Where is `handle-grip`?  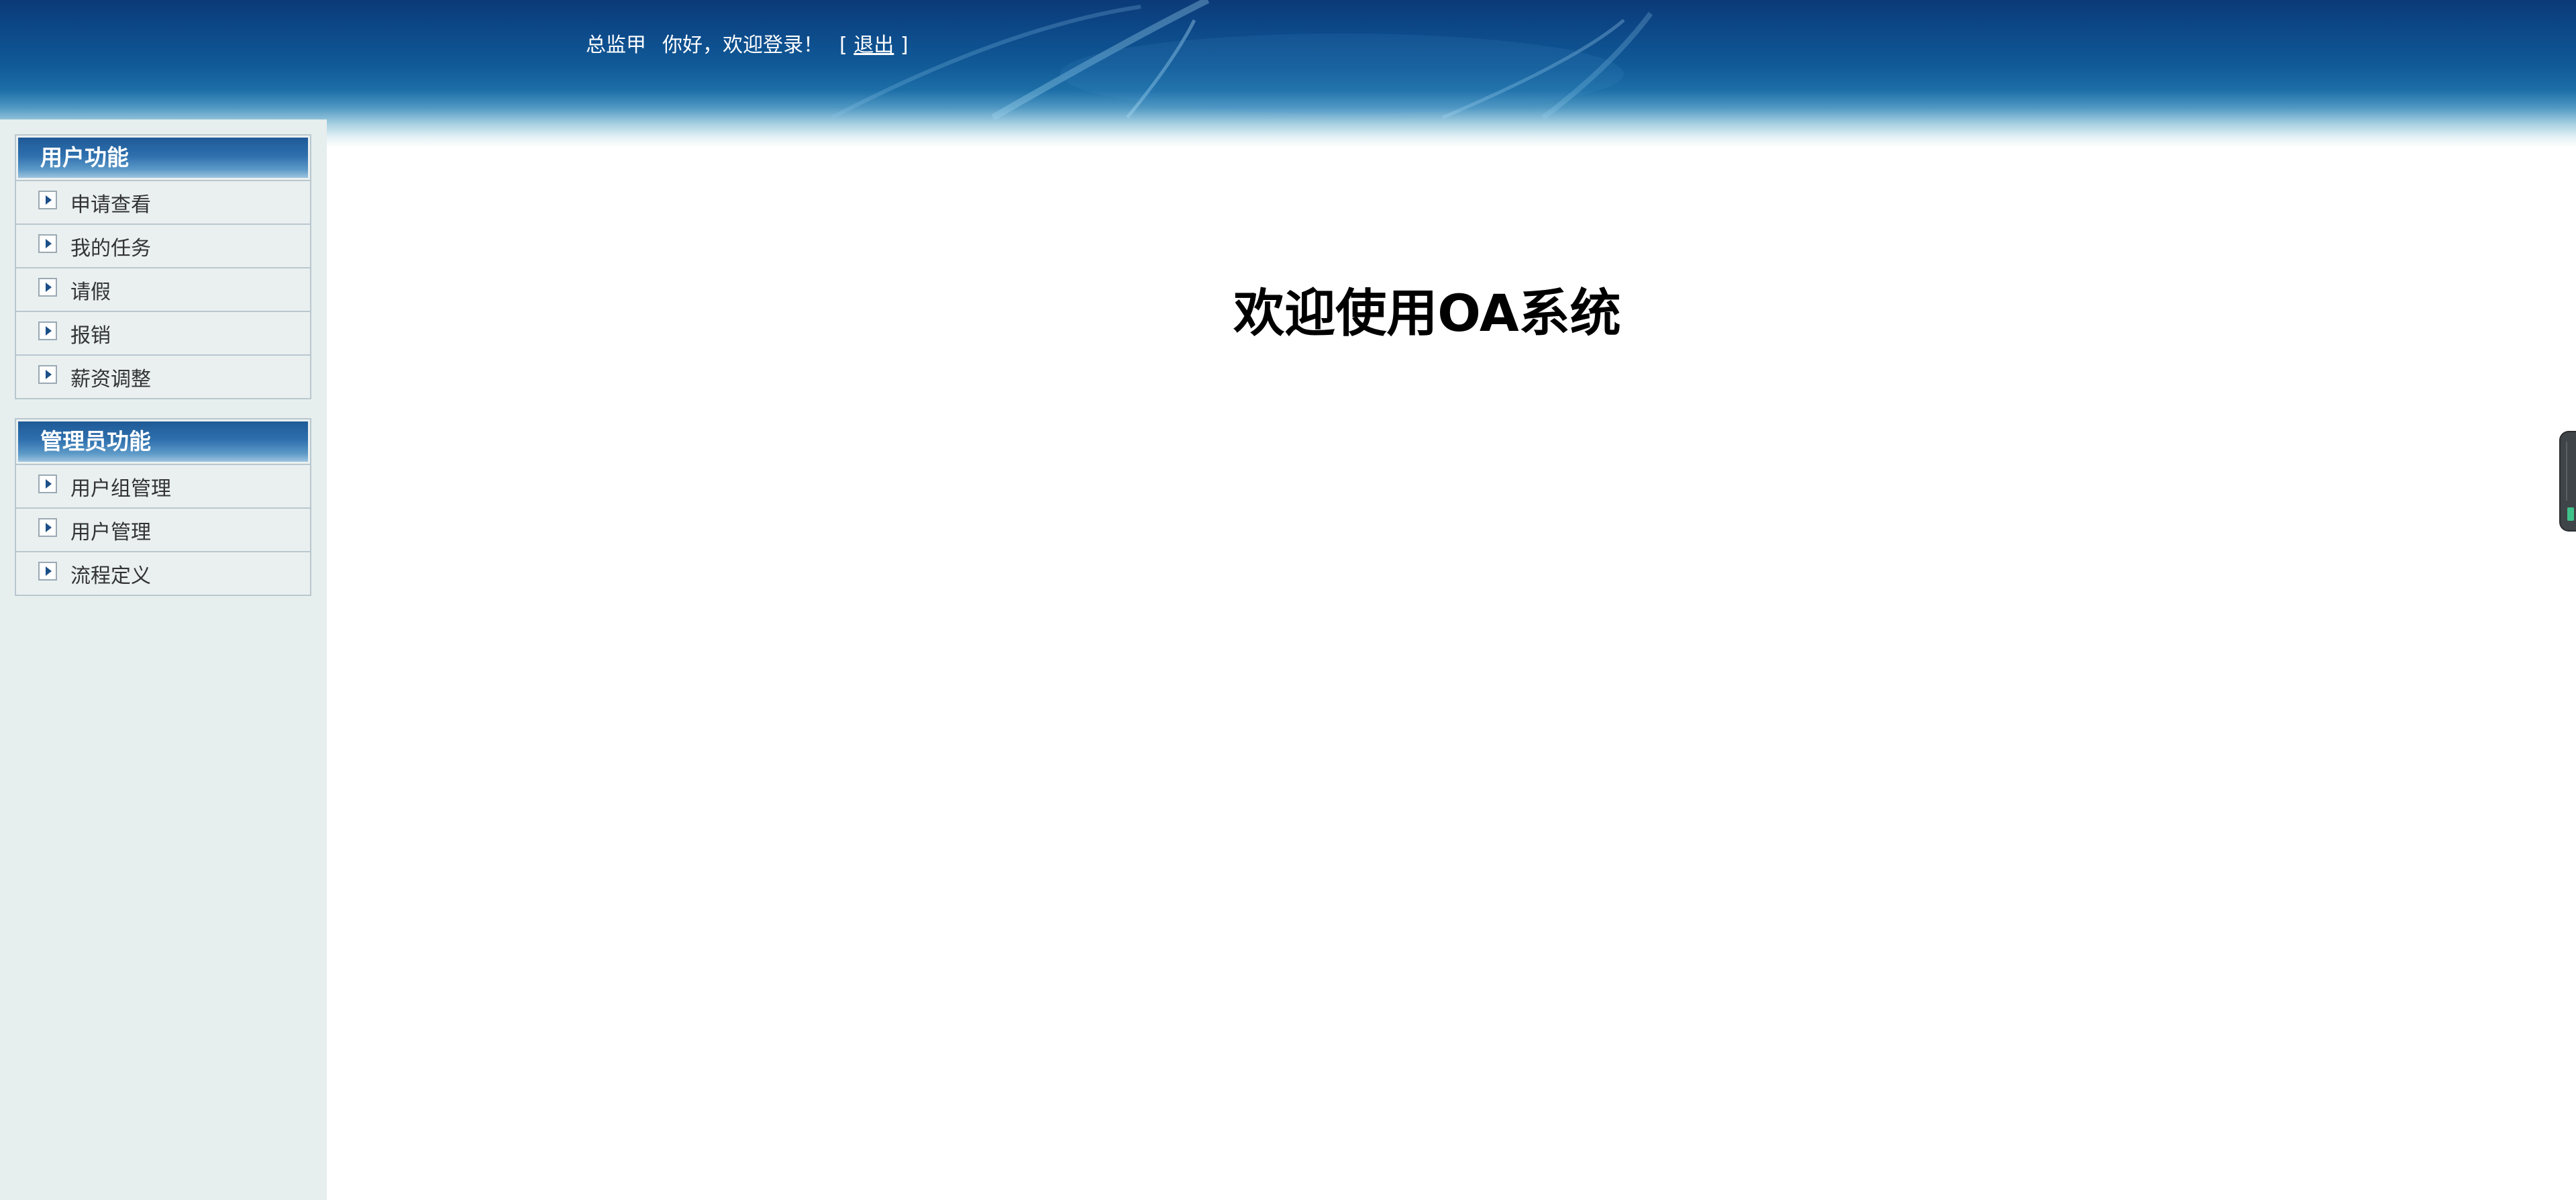
handle-grip is located at coordinates (2570, 471).